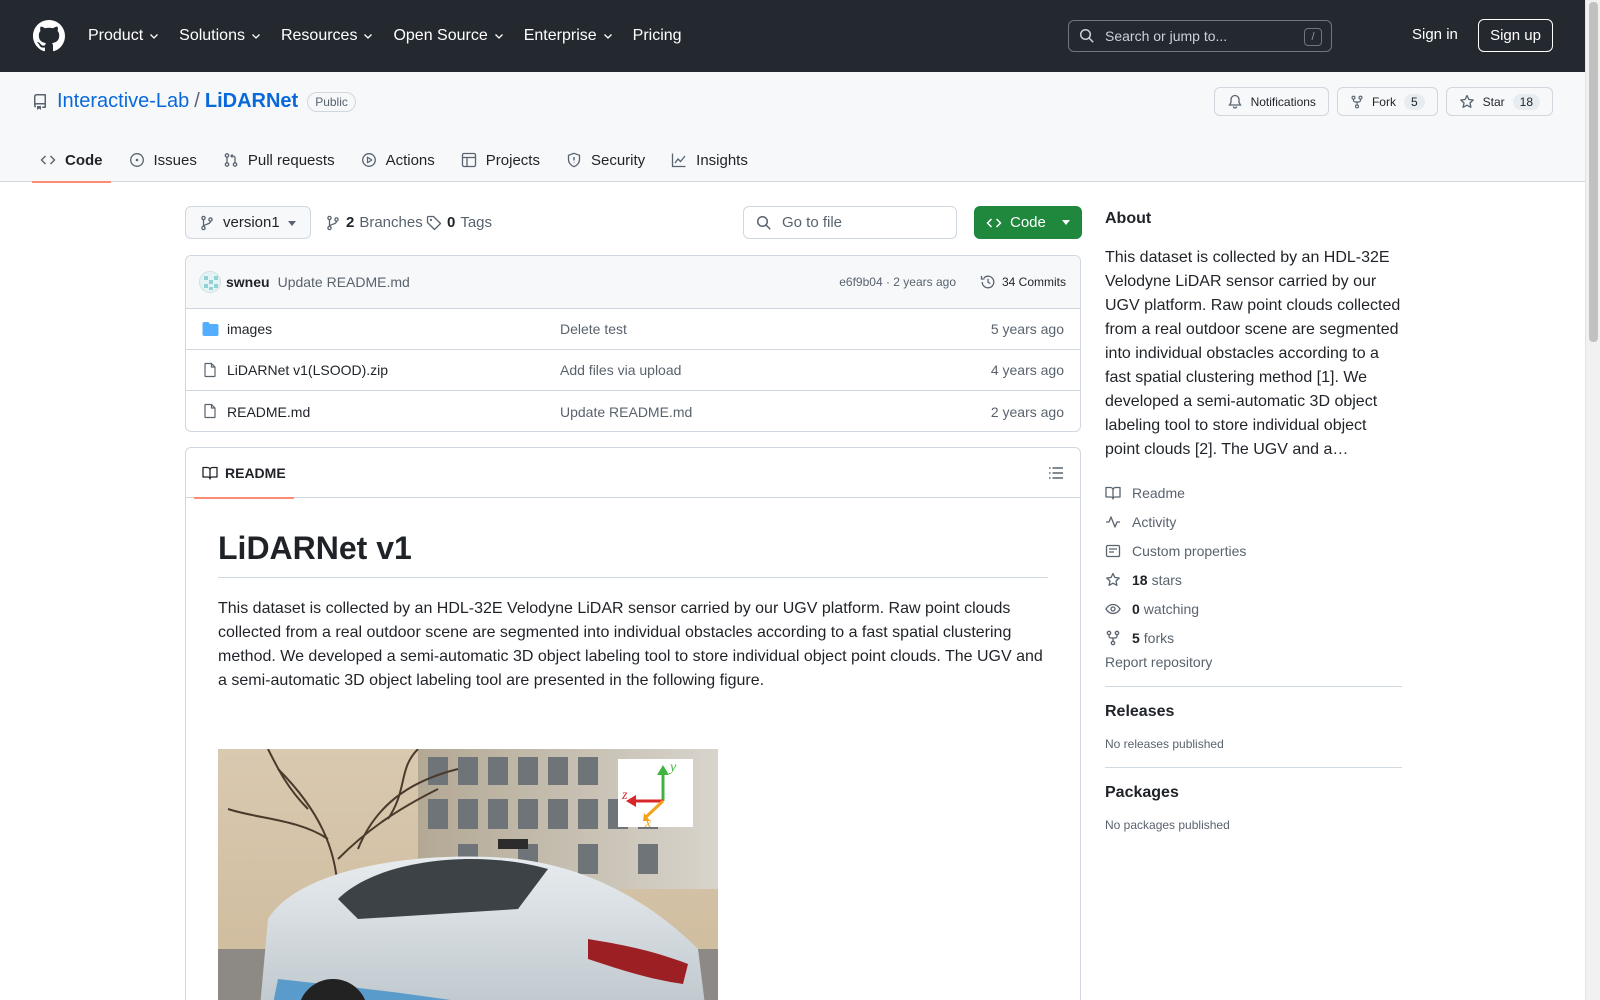 Image resolution: width=1600 pixels, height=1000 pixels. What do you see at coordinates (1253, 550) in the screenshot?
I see `custom-properties-link: Custom properties` at bounding box center [1253, 550].